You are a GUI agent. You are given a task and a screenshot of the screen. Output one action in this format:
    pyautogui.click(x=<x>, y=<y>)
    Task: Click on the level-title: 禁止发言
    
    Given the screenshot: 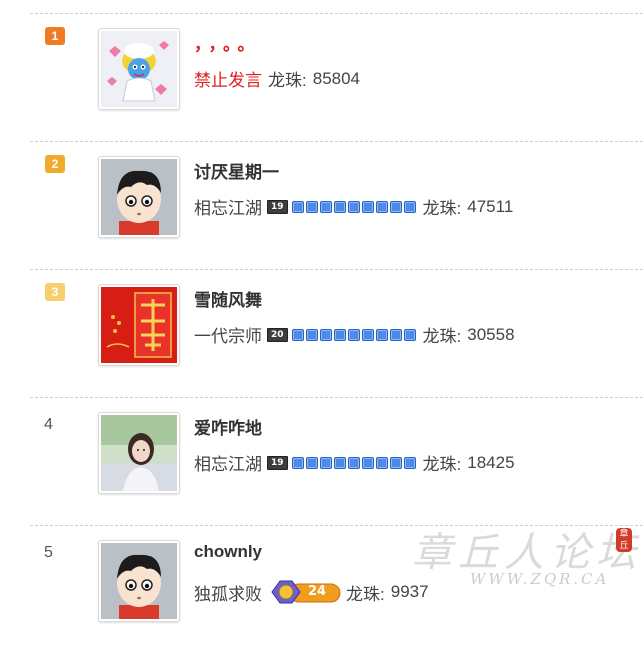 What is the action you would take?
    pyautogui.click(x=228, y=80)
    